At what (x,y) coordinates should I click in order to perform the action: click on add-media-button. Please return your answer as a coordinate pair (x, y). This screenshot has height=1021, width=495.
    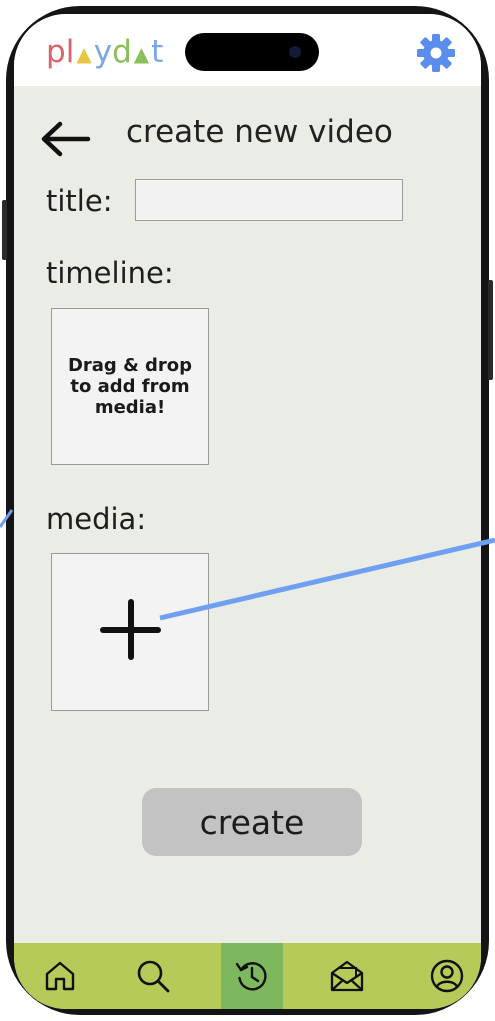
    Looking at the image, I should click on (130, 632).